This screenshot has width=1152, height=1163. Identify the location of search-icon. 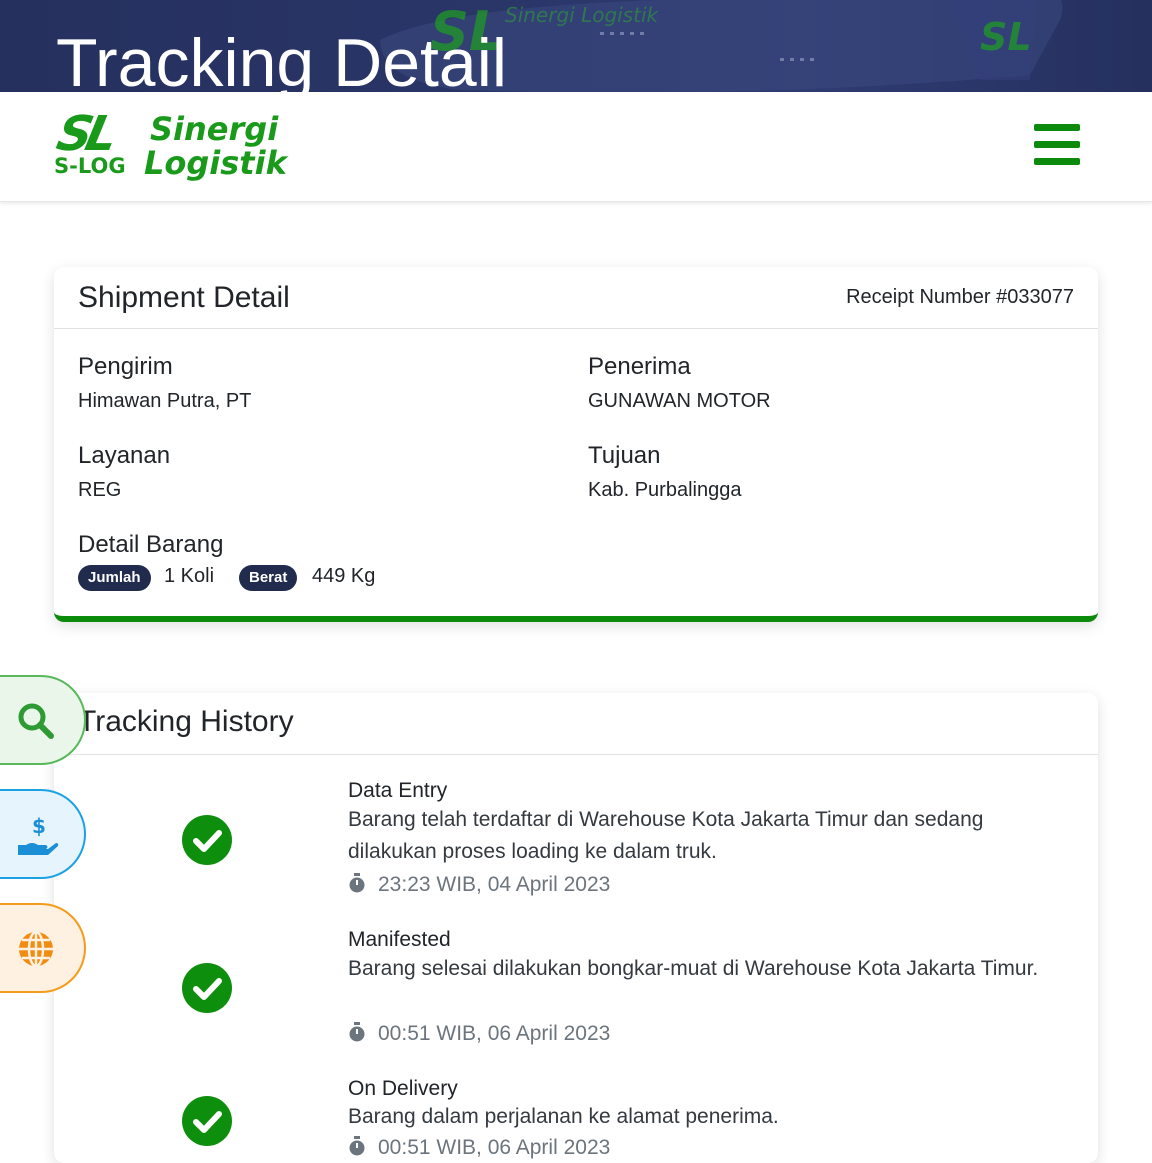
(36, 721).